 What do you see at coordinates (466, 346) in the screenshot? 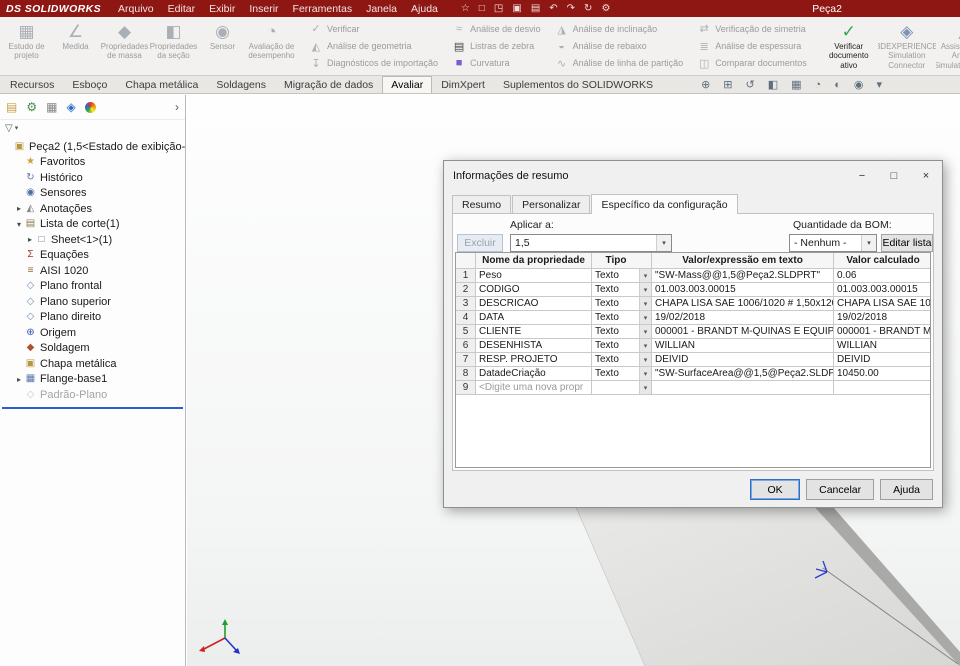
I see `row-number-cell: 6` at bounding box center [466, 346].